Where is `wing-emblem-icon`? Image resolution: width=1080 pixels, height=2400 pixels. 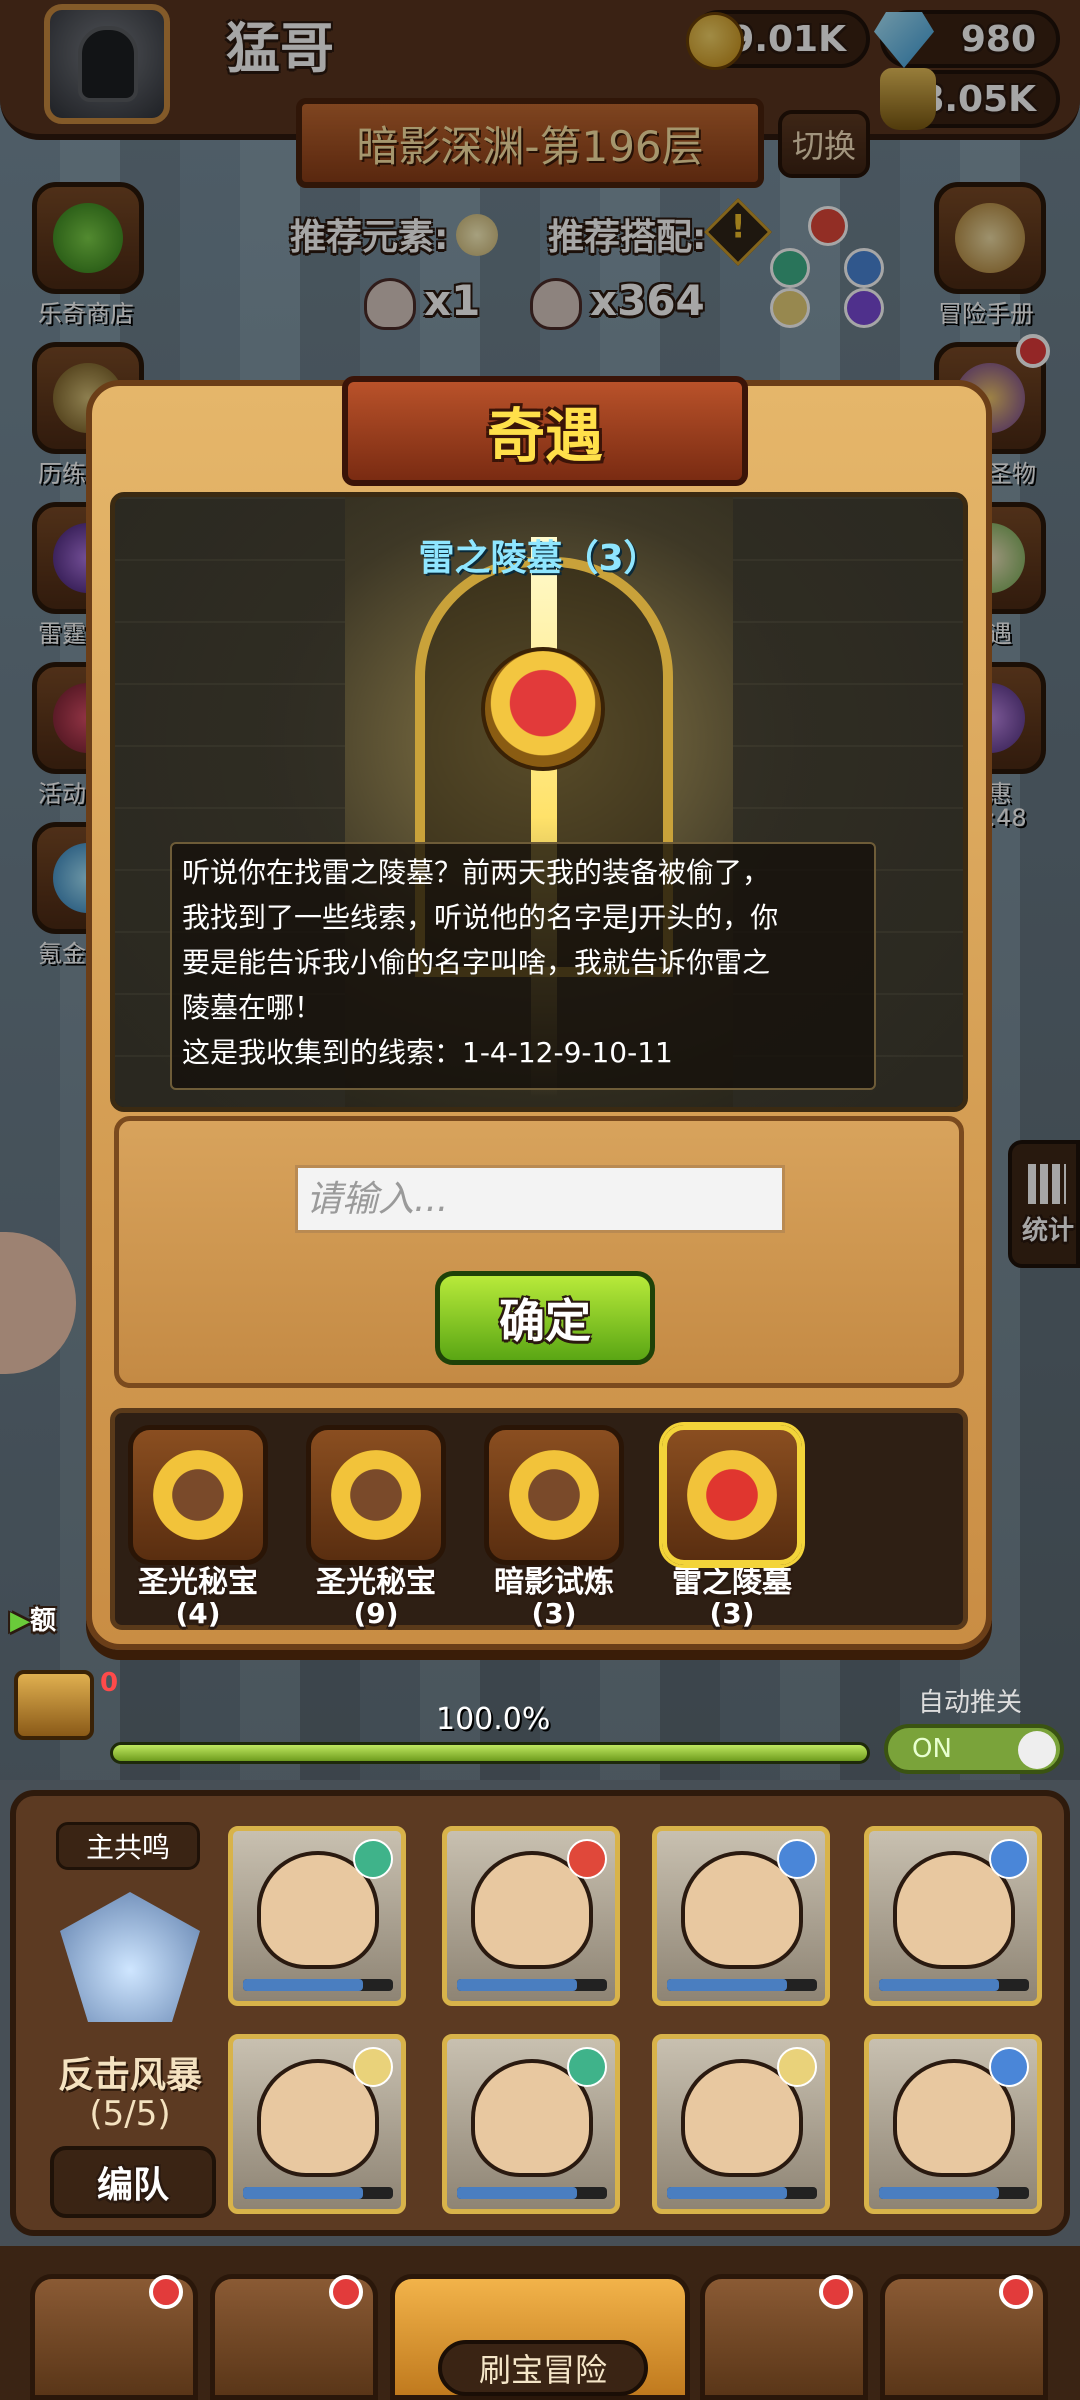
wing-emblem-icon is located at coordinates (130, 1957).